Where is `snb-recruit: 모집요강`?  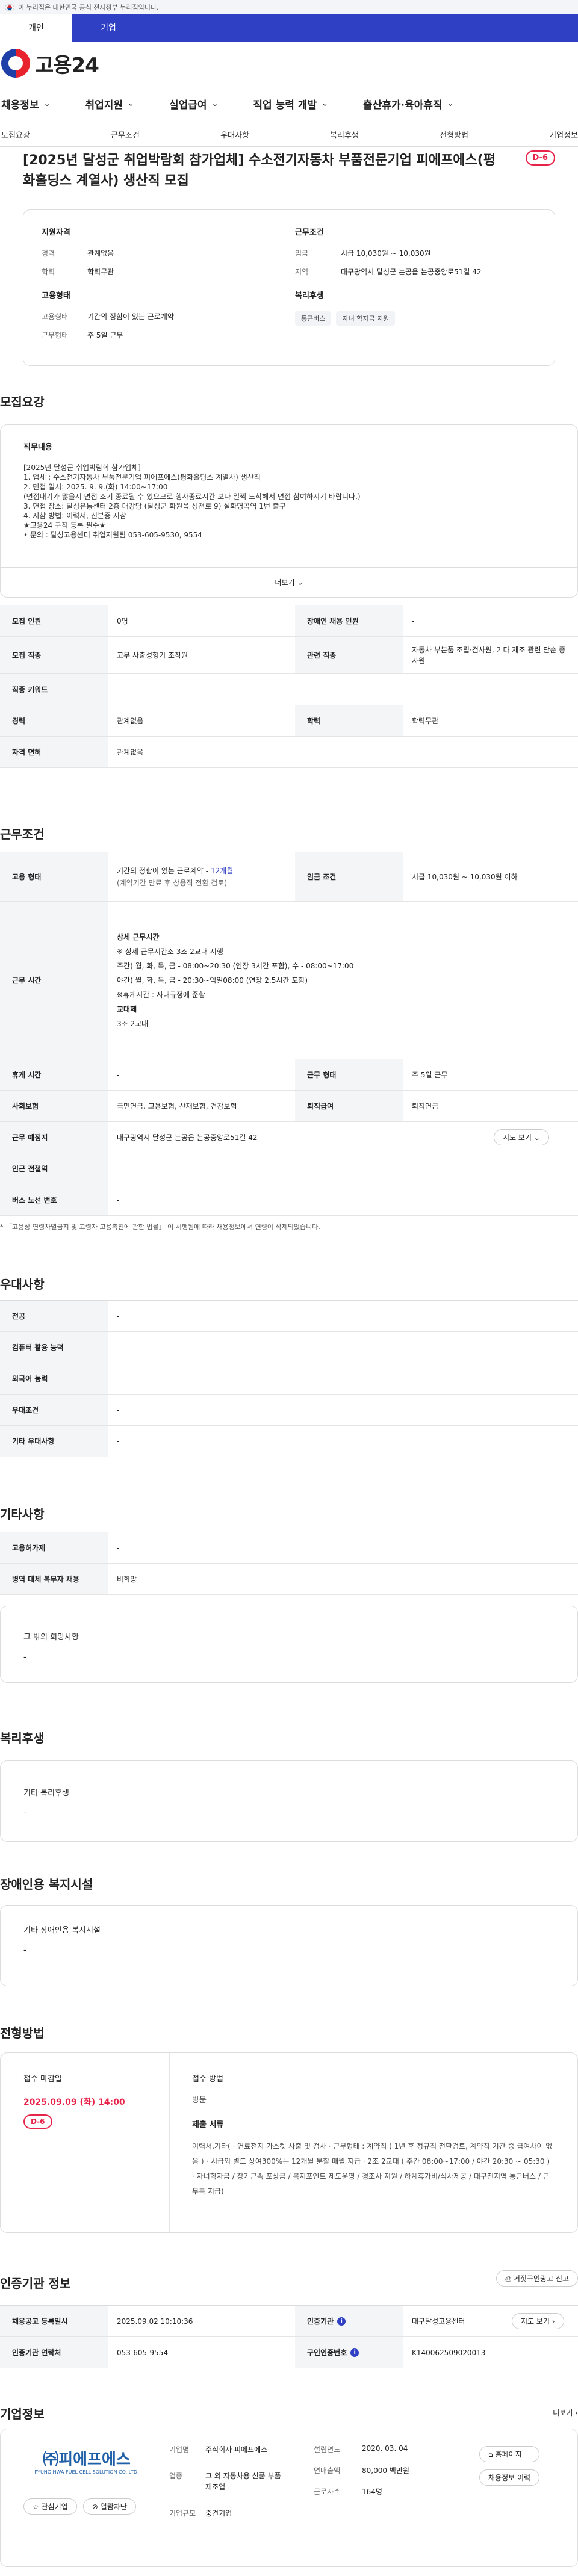
snb-recruit: 모집요강 is located at coordinates (15, 135).